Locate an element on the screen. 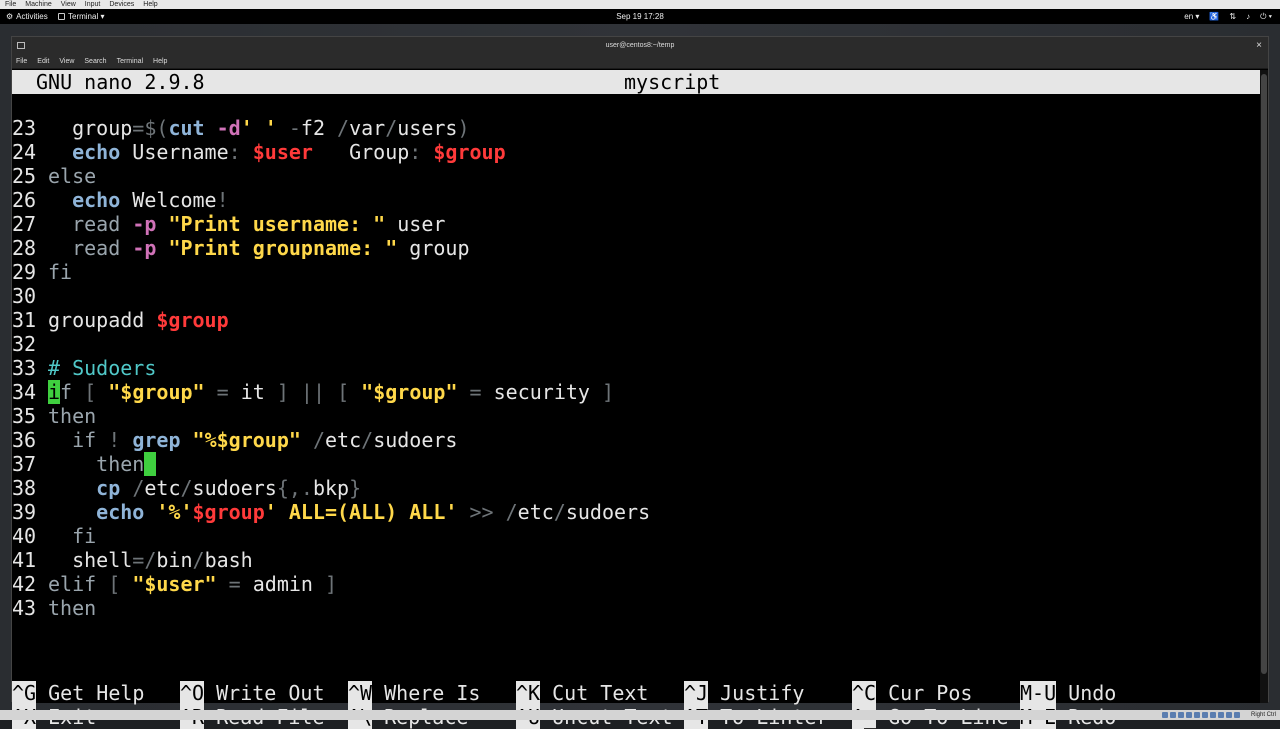 The height and width of the screenshot is (729, 1280). shortcut-key: ^J is located at coordinates (696, 693).